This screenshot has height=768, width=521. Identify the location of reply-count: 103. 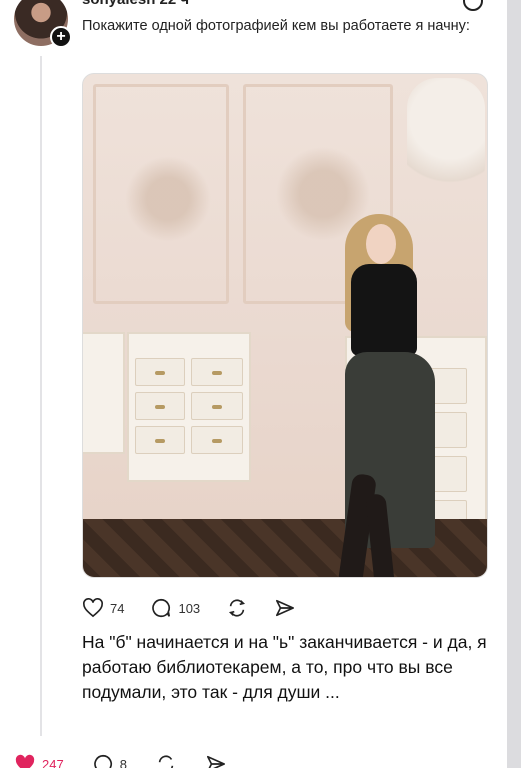
(189, 608).